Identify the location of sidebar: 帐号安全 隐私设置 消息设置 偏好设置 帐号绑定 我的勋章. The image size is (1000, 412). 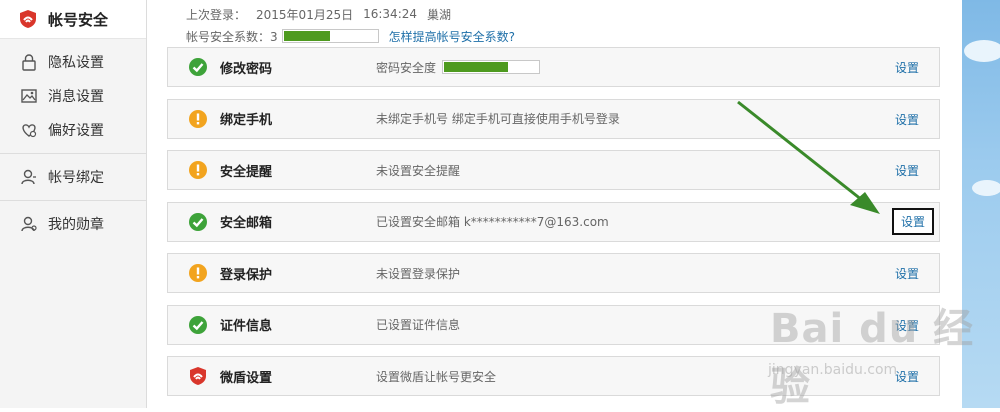
(73, 204).